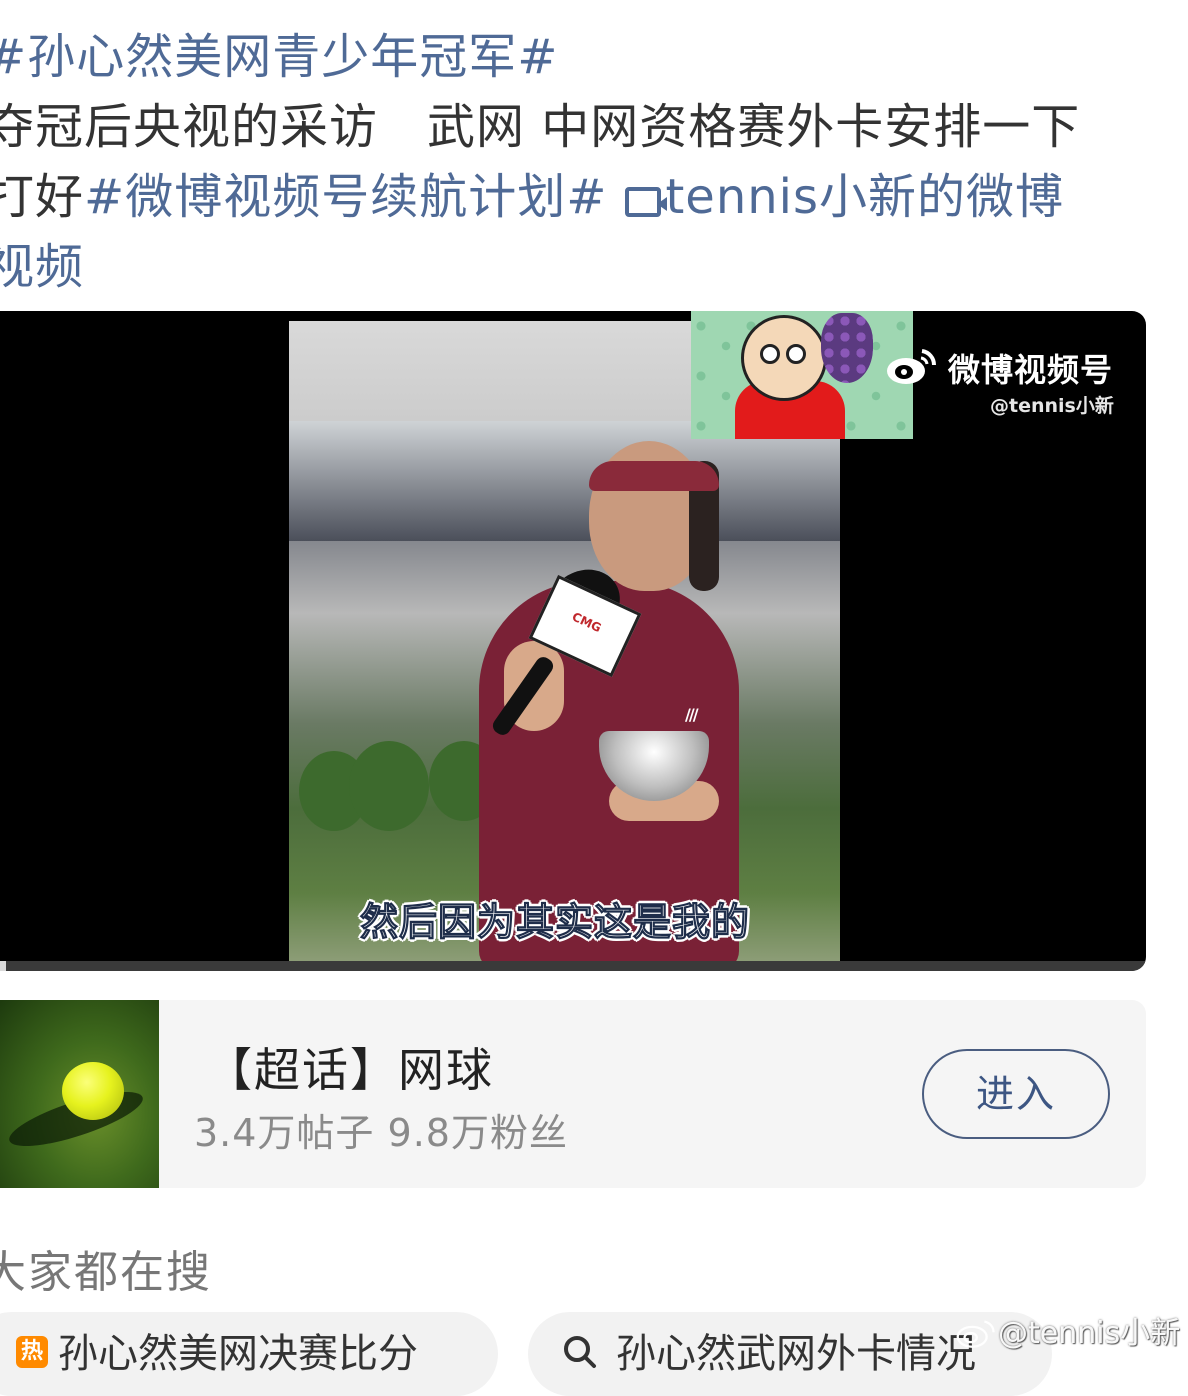 The width and height of the screenshot is (1188, 1396). Describe the element at coordinates (975, 1334) in the screenshot. I see `weibo-watermark-icon` at that location.